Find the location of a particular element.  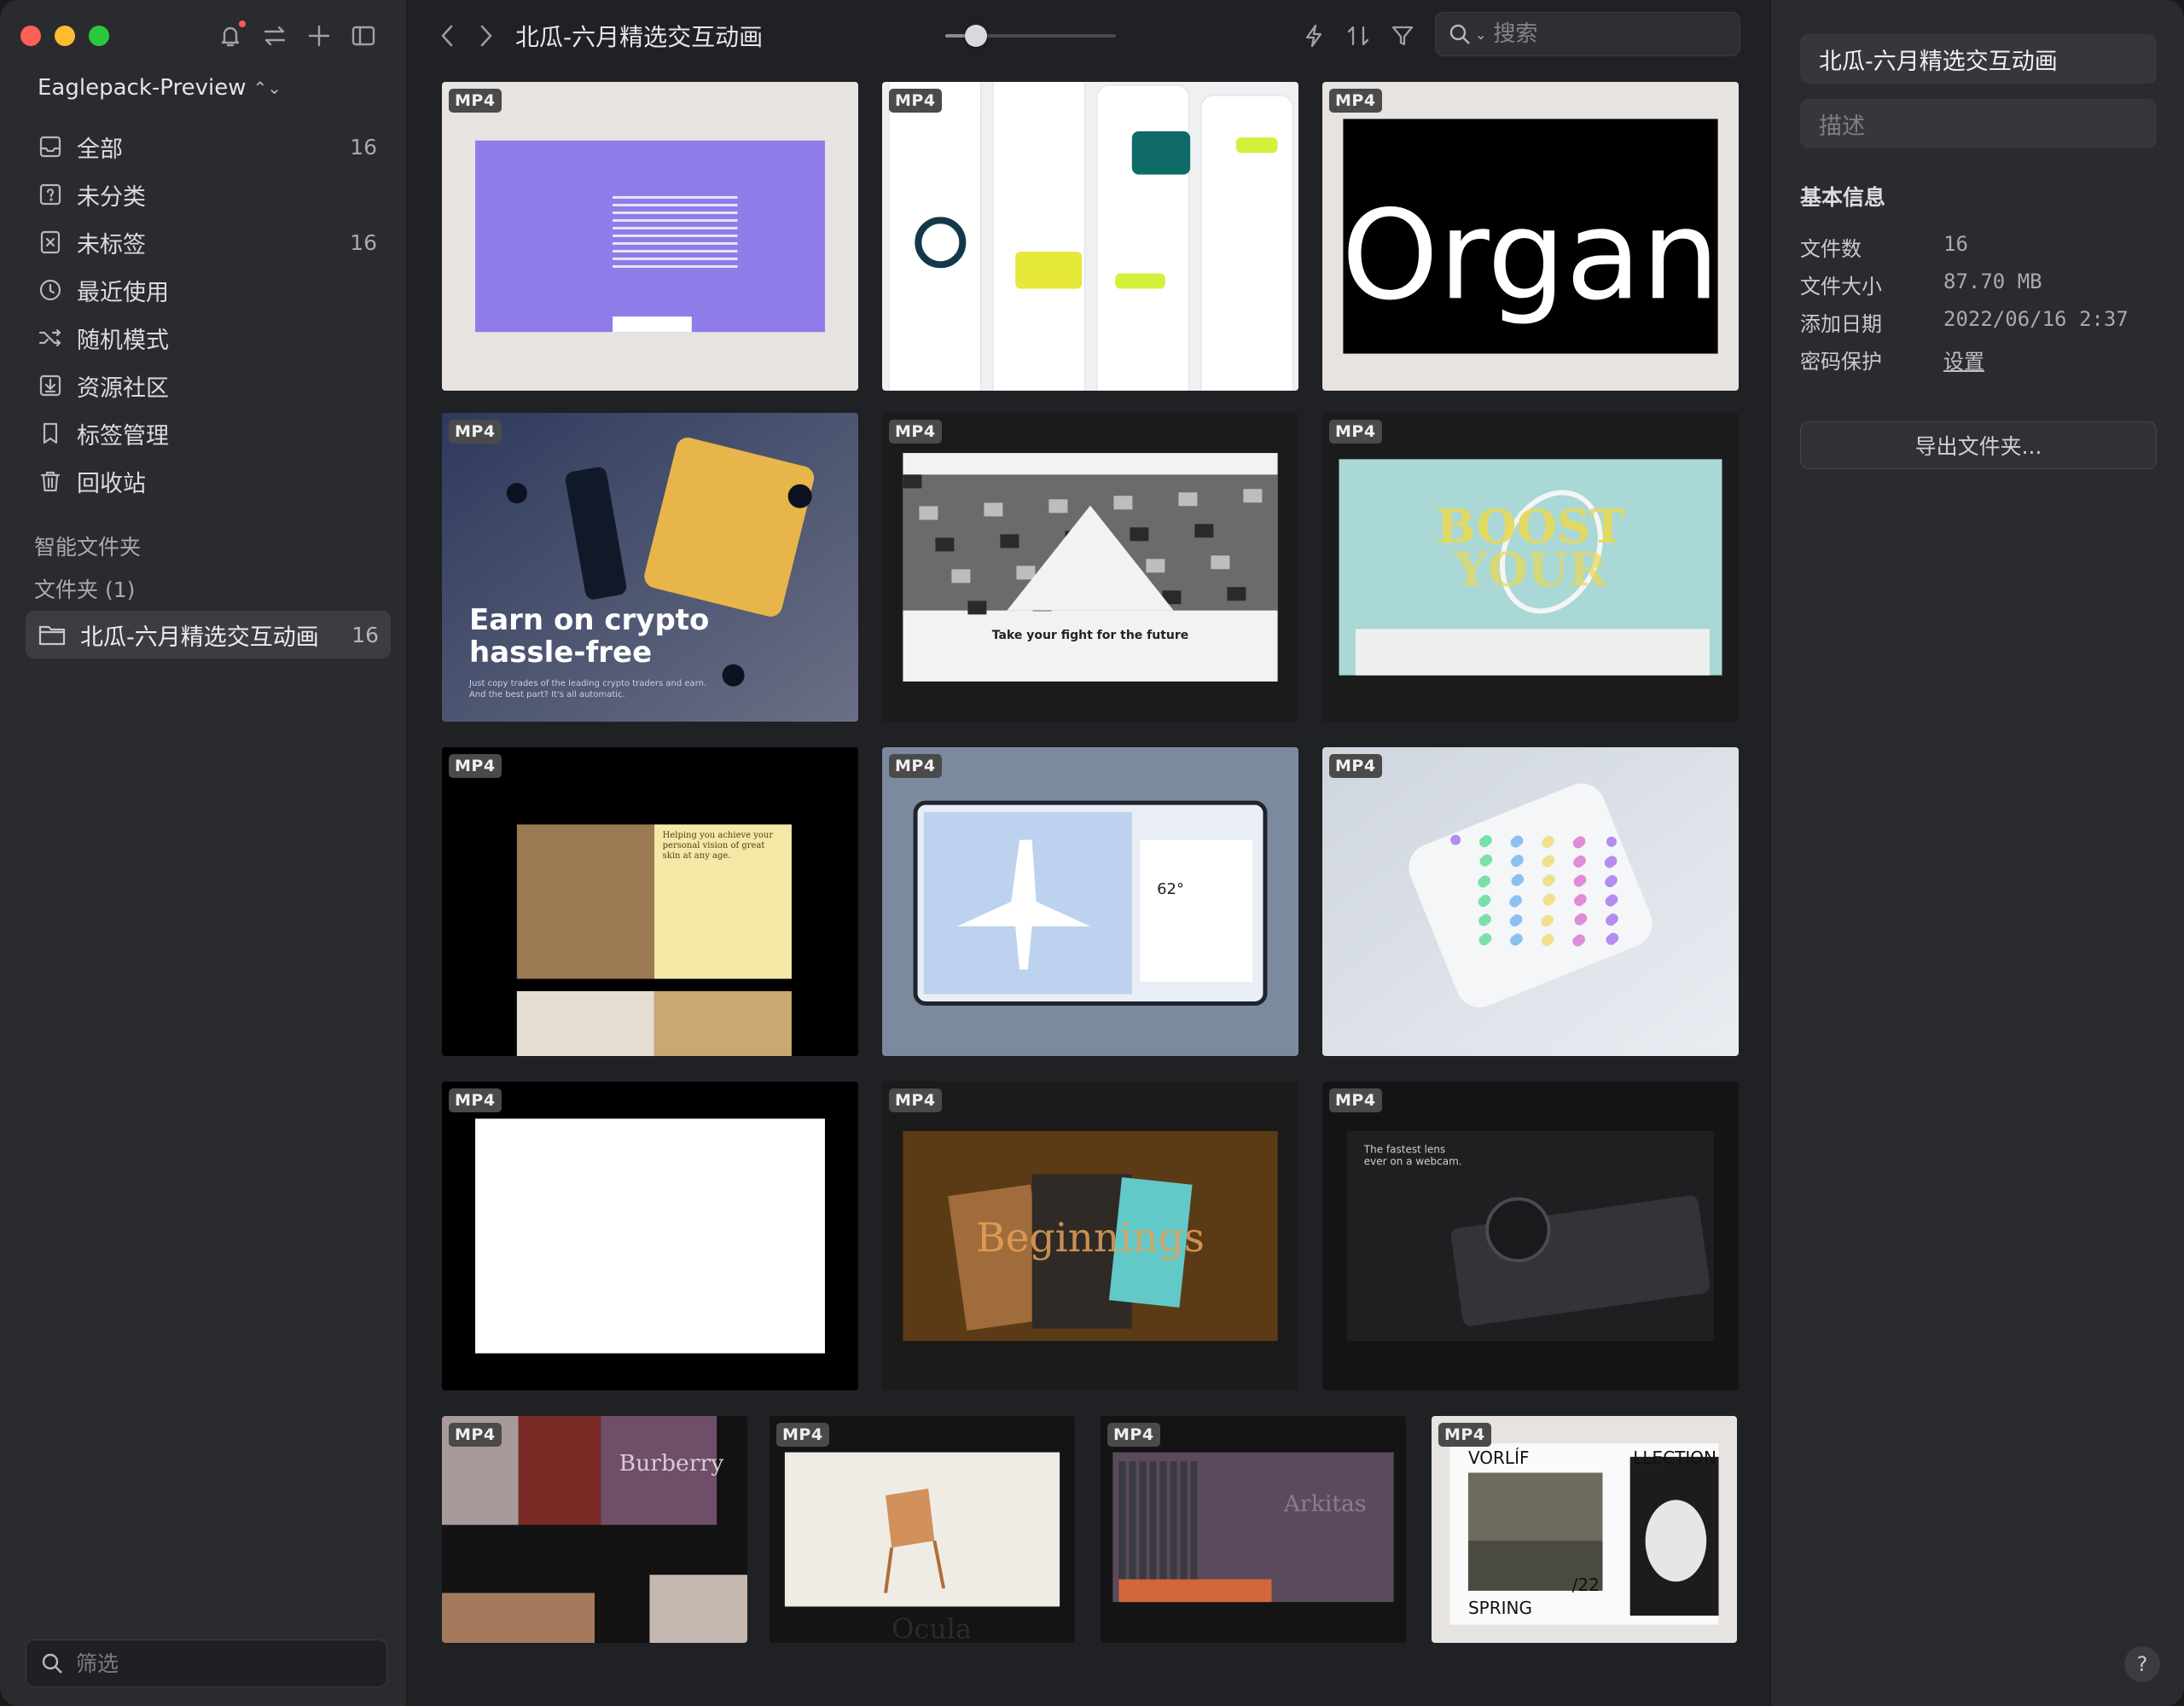

folders-heading: 文件夹 (1) is located at coordinates (84, 588).